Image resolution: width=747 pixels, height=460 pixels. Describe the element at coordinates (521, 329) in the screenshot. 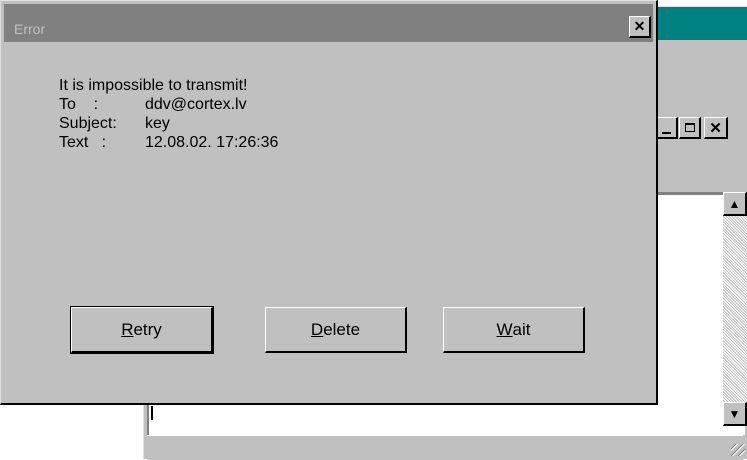

I see `wait-label: ait` at that location.